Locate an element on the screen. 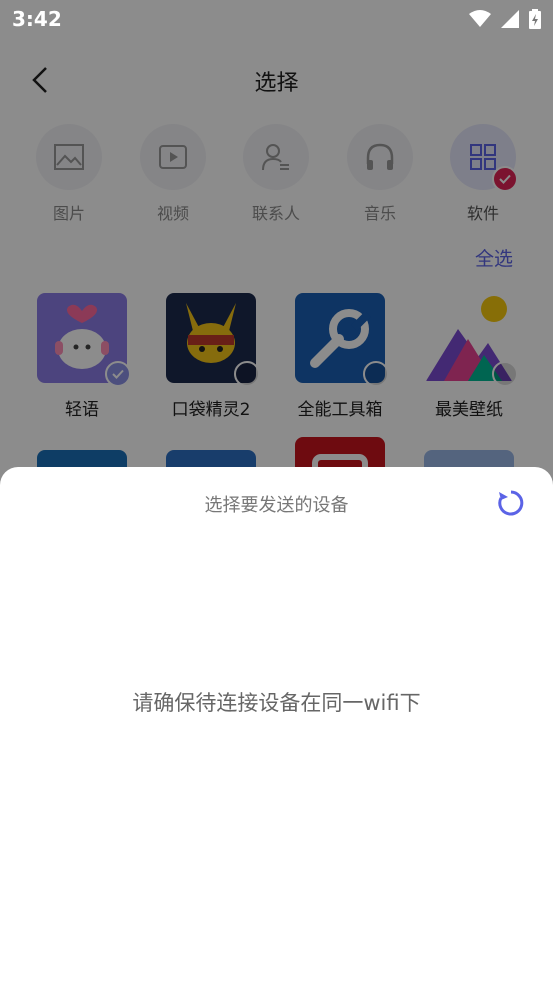 This screenshot has height=984, width=553. refresh-icon is located at coordinates (511, 503).